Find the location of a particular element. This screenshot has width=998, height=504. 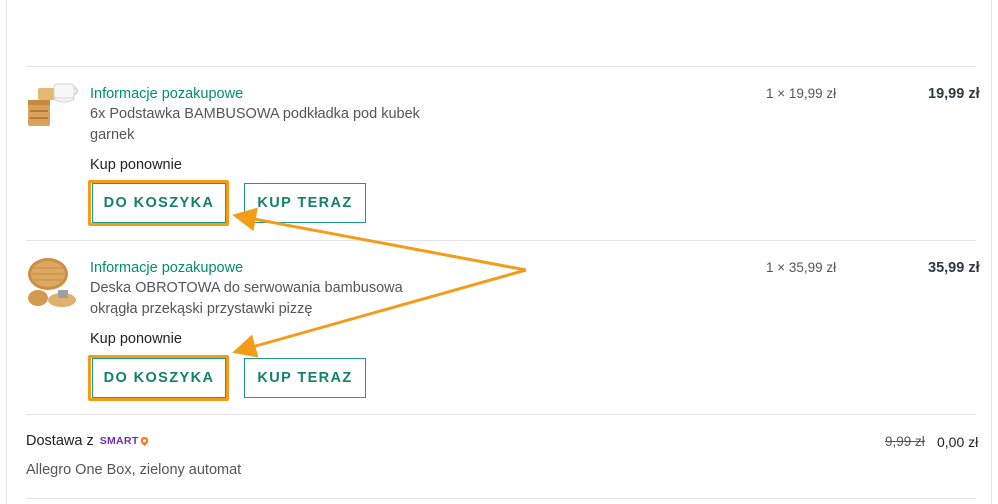

annotation-arrows is located at coordinates (379, 282).